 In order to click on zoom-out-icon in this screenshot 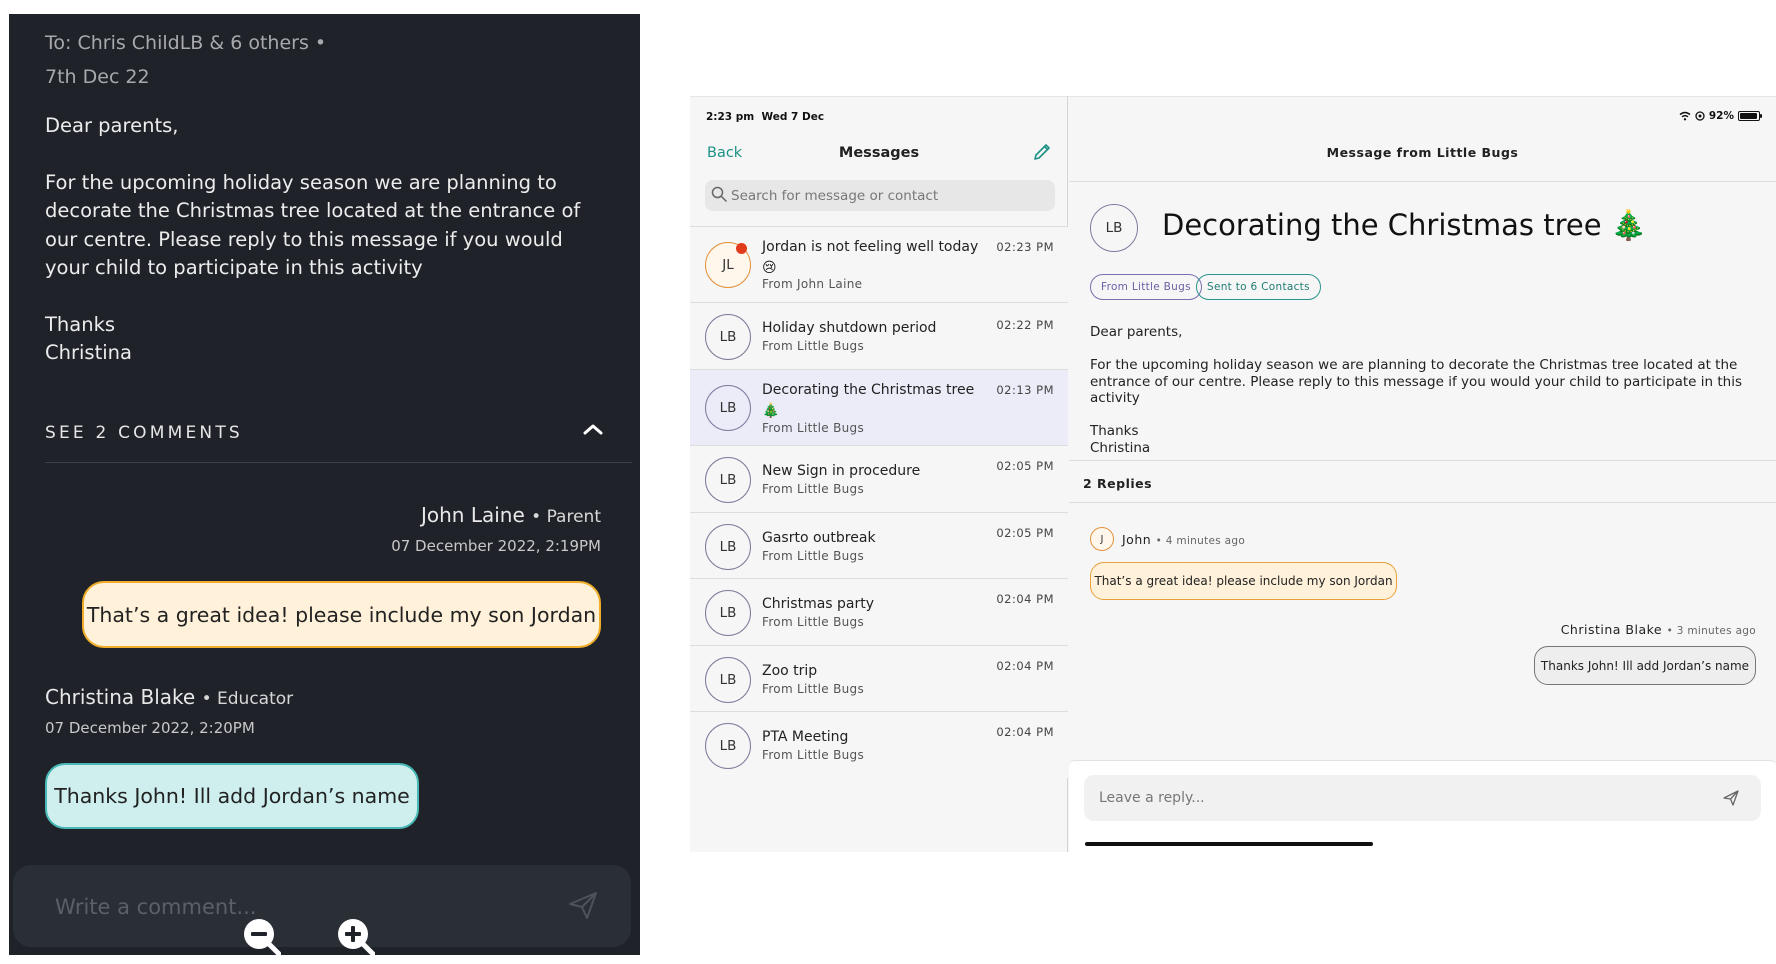, I will do `click(261, 935)`.